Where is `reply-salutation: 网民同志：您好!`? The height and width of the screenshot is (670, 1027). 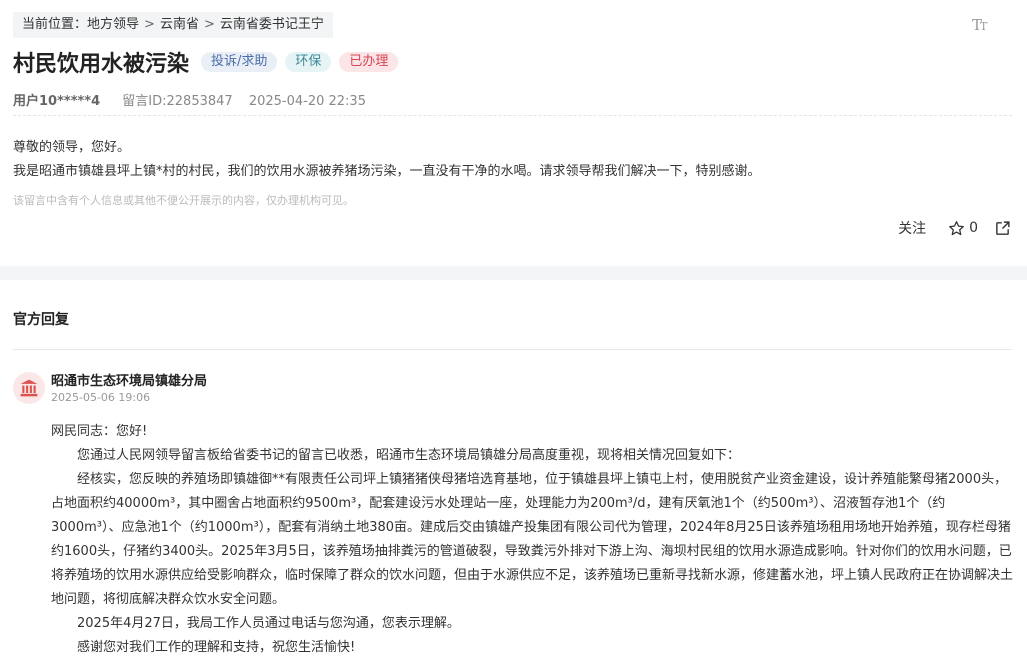 reply-salutation: 网民同志：您好! is located at coordinates (99, 431).